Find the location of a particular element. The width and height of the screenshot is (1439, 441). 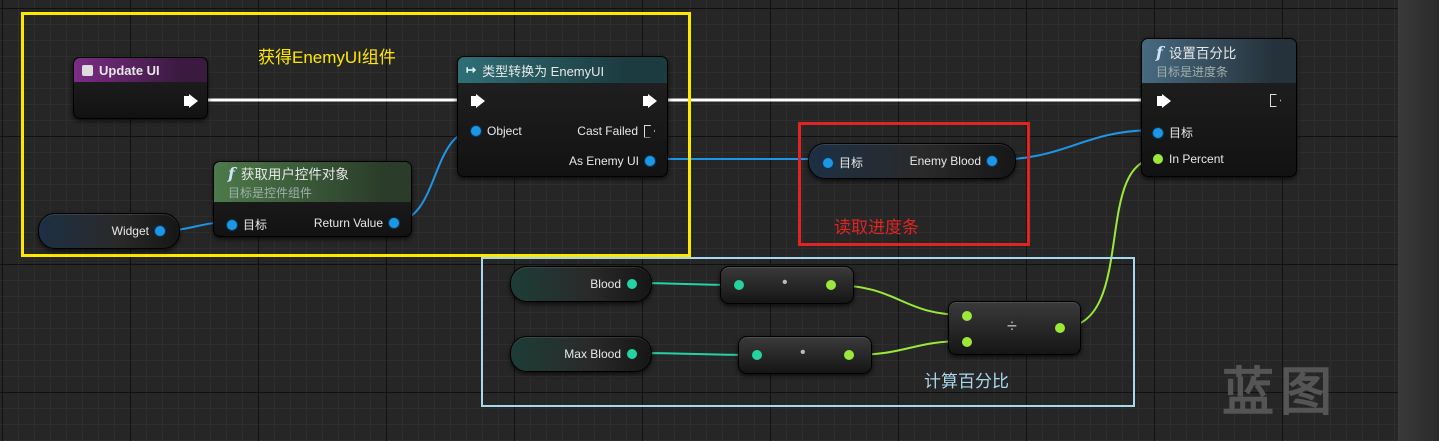

convert1-symbol: • is located at coordinates (785, 282).